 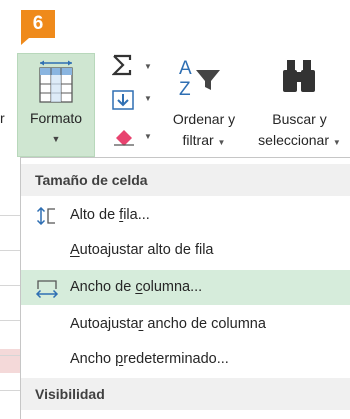 I want to click on highlighted-cell, so click(x=10, y=361).